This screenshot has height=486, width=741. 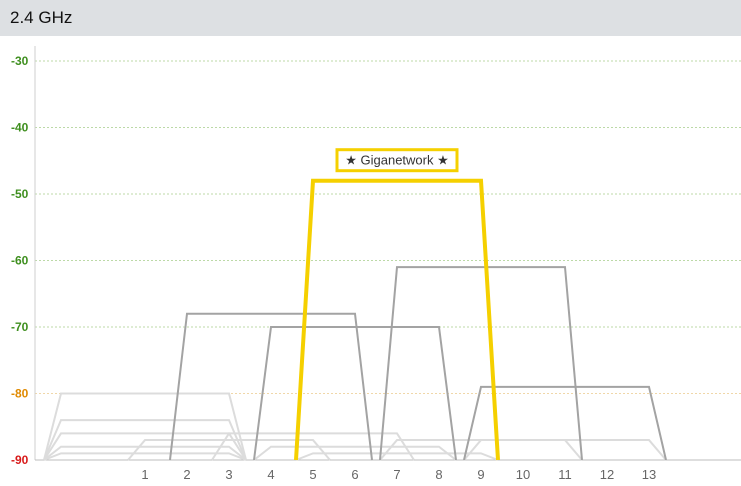 What do you see at coordinates (20, 460) in the screenshot?
I see `y-tick-label: -90` at bounding box center [20, 460].